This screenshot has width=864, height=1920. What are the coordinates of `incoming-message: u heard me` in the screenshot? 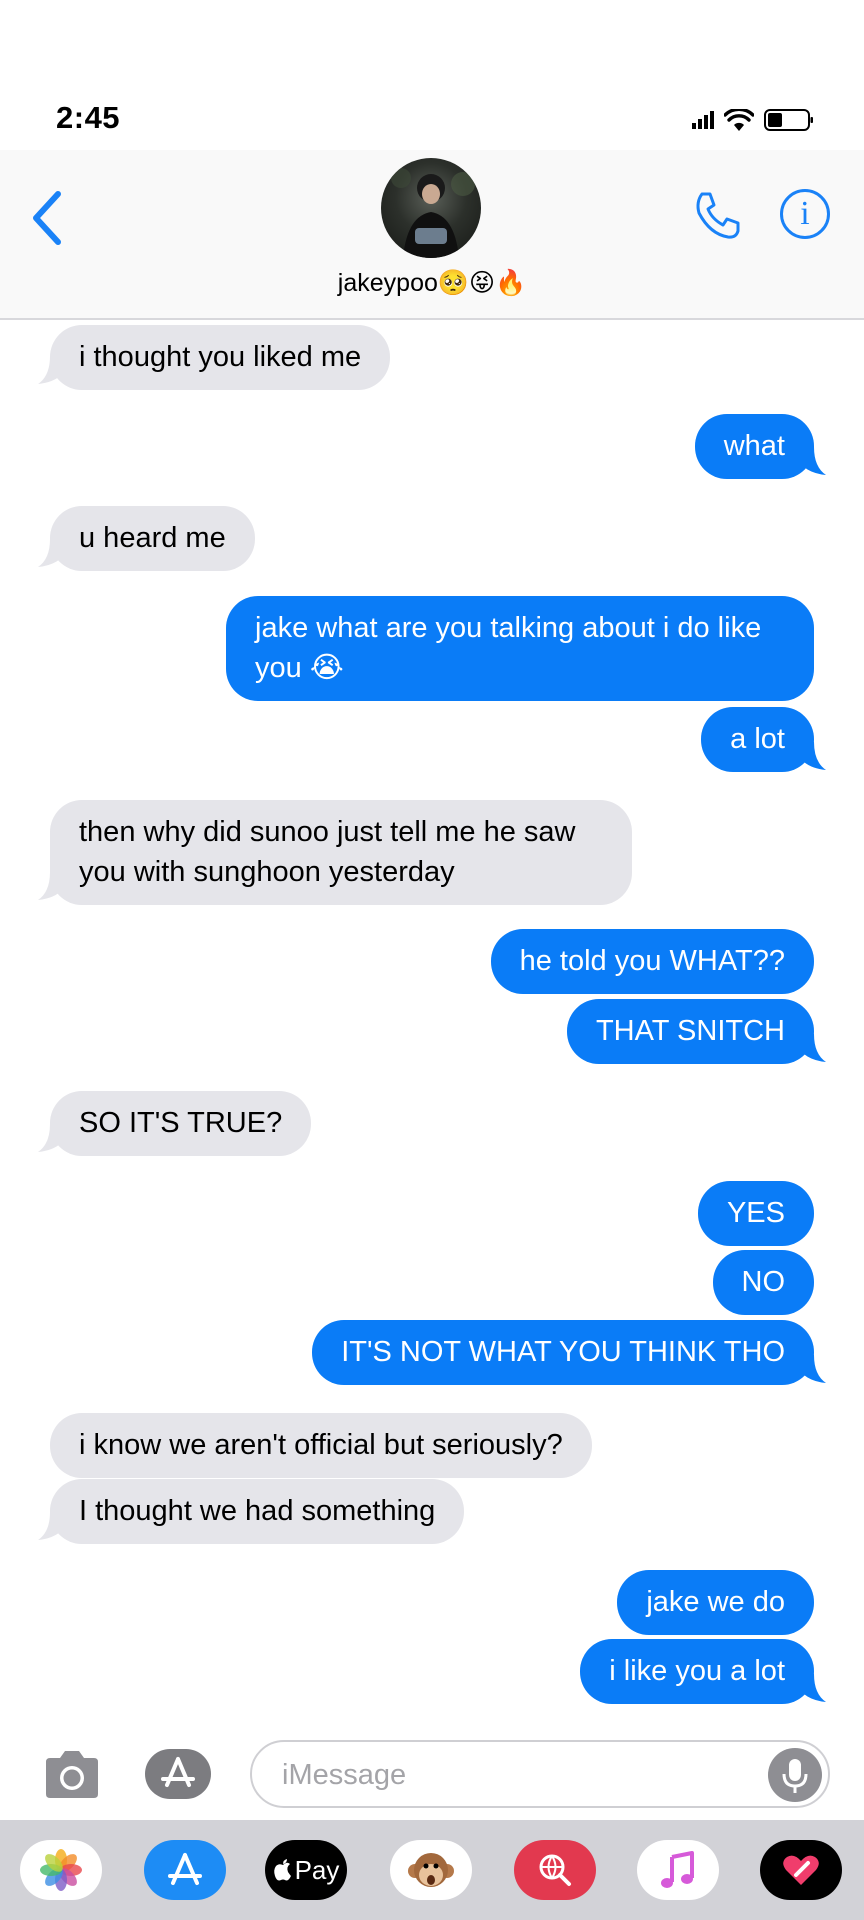 It's located at (152, 538).